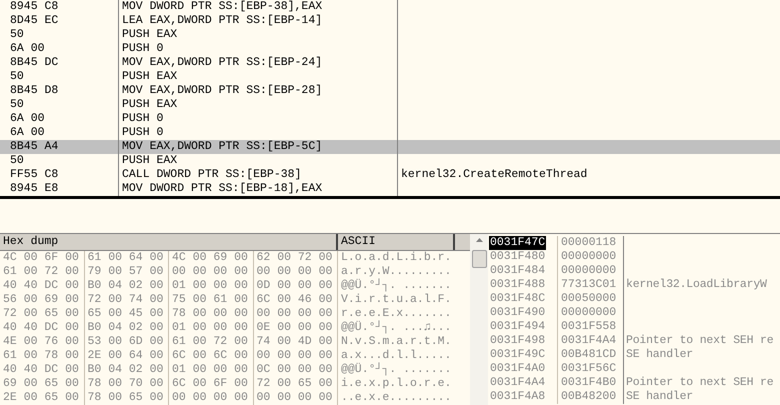  Describe the element at coordinates (34, 20) in the screenshot. I see `hex-code: 8D45 EC` at that location.